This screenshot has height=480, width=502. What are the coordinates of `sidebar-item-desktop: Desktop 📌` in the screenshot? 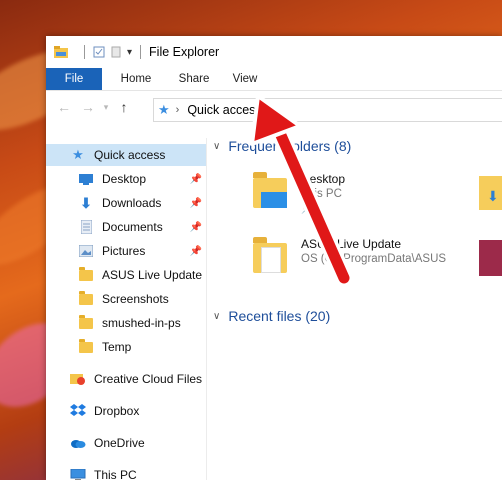 It's located at (140, 179).